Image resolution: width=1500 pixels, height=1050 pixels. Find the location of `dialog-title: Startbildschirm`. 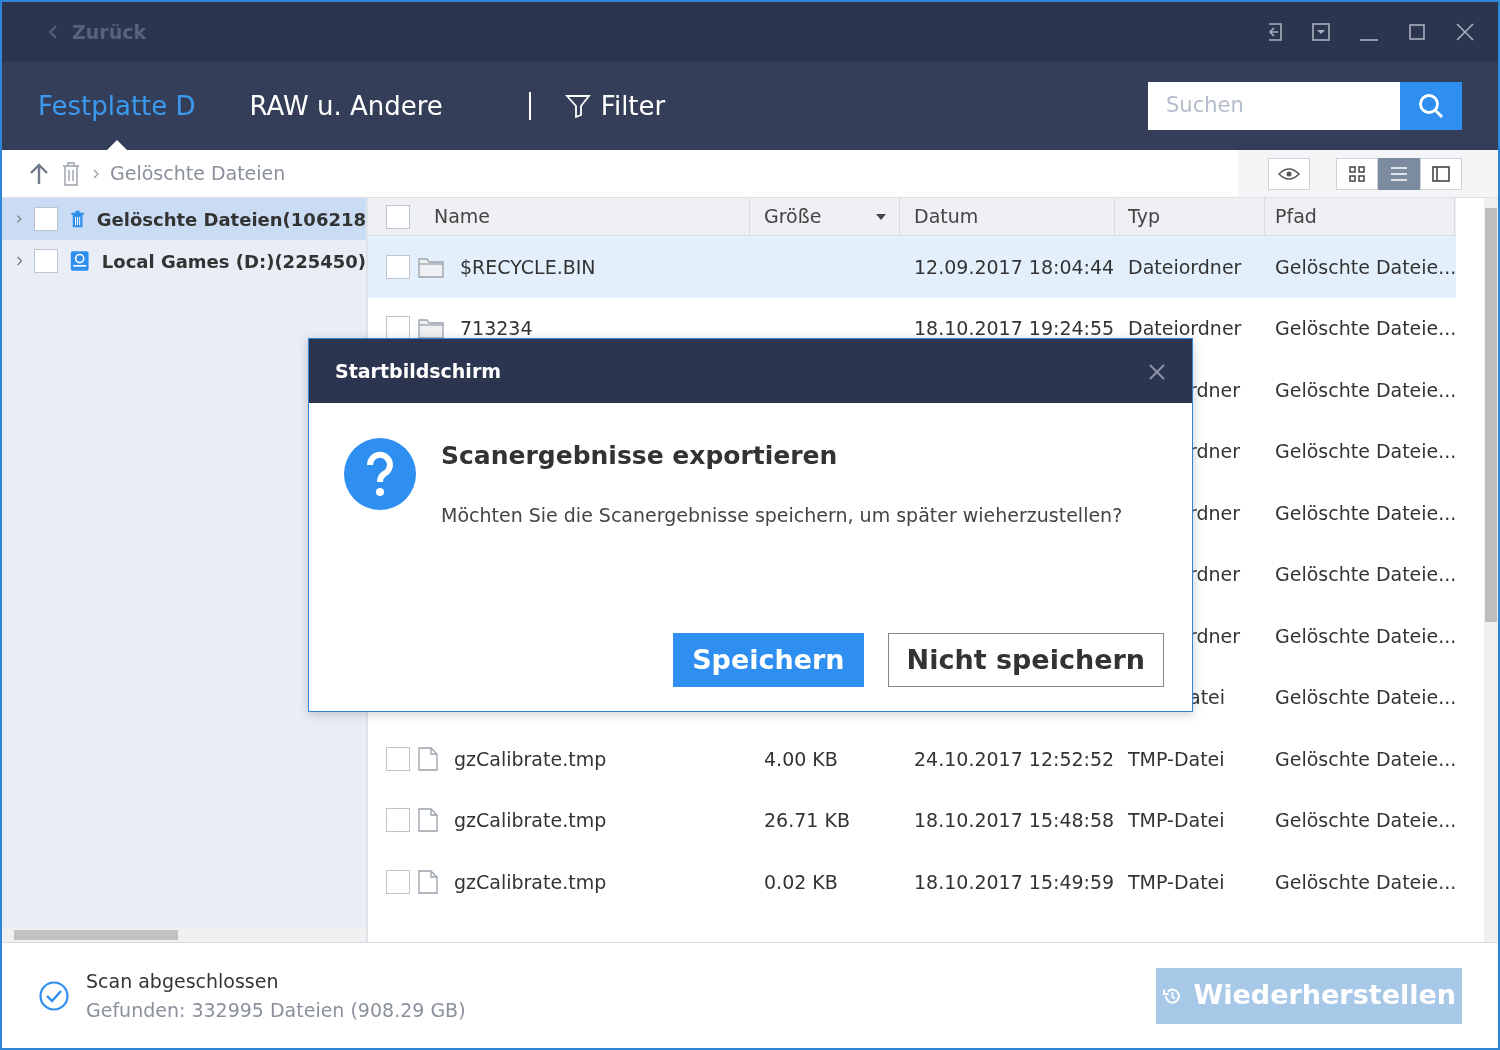

dialog-title: Startbildschirm is located at coordinates (418, 371).